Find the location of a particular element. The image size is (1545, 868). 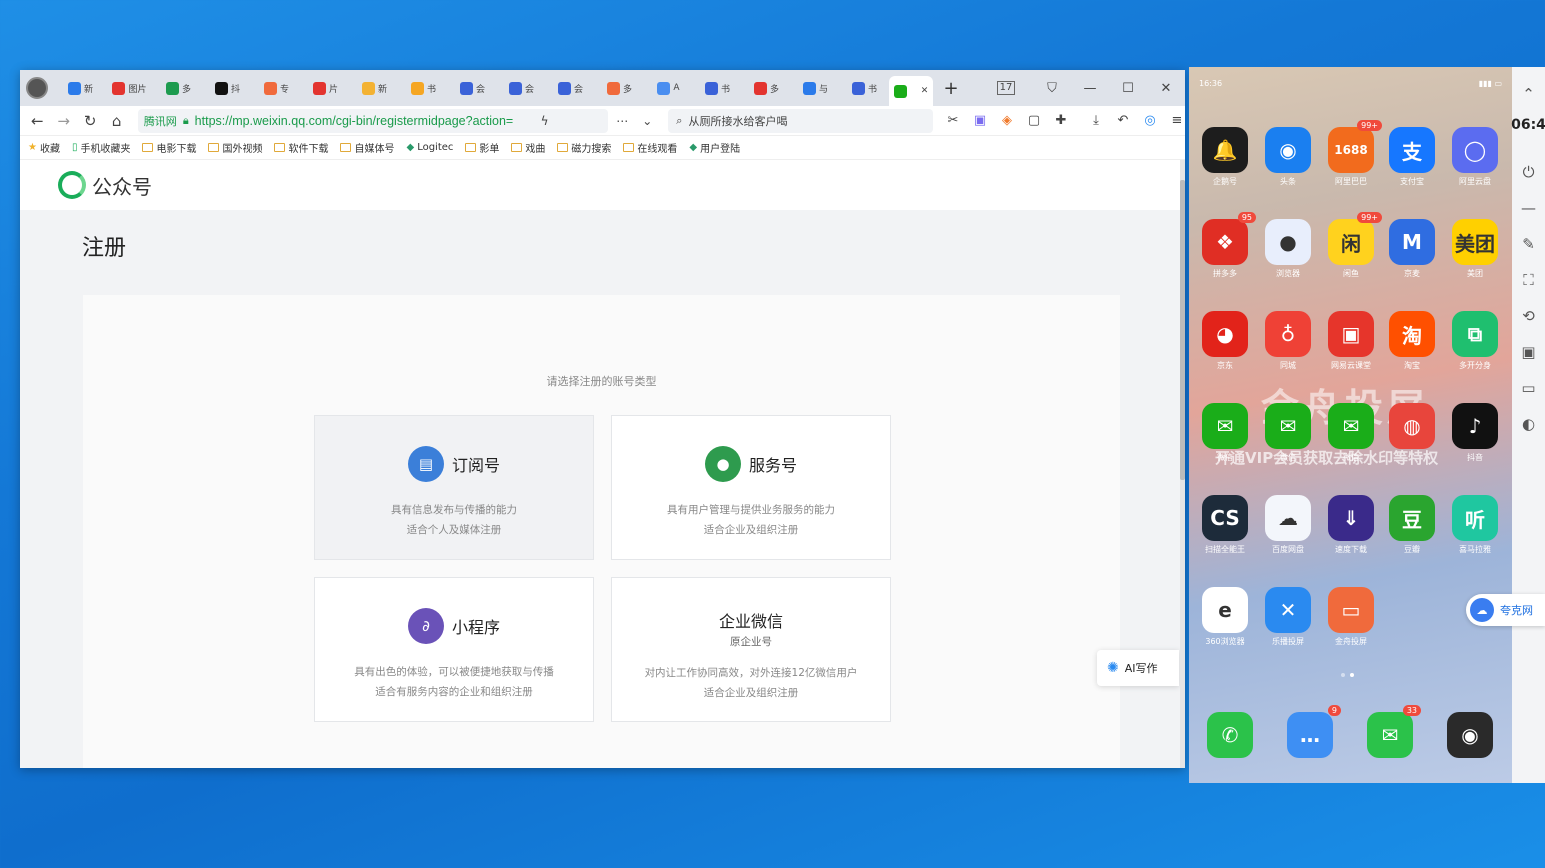

browser-tab: 抖 is located at coordinates (227, 88).